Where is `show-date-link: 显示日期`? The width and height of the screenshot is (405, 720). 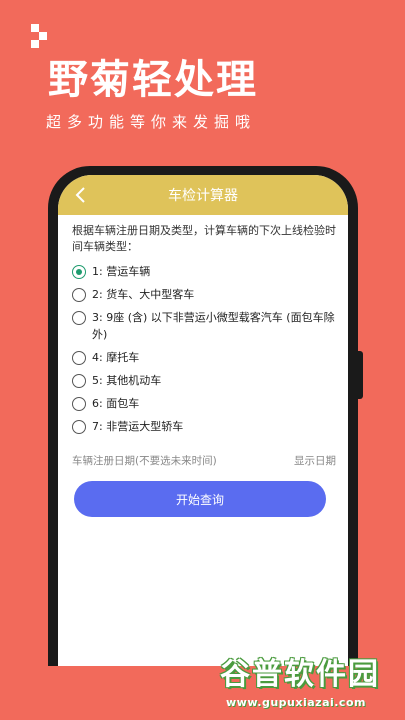 show-date-link: 显示日期 is located at coordinates (315, 461).